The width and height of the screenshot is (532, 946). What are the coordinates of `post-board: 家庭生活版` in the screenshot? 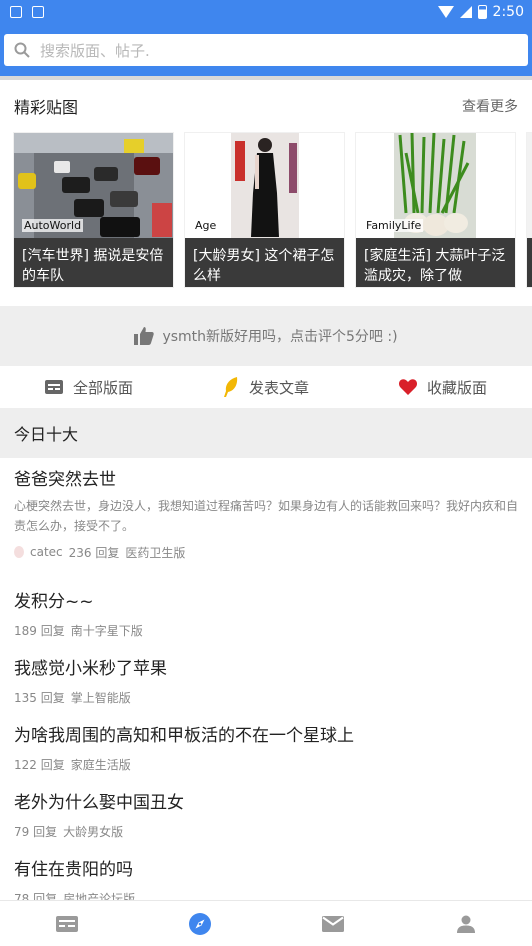 It's located at (100, 764).